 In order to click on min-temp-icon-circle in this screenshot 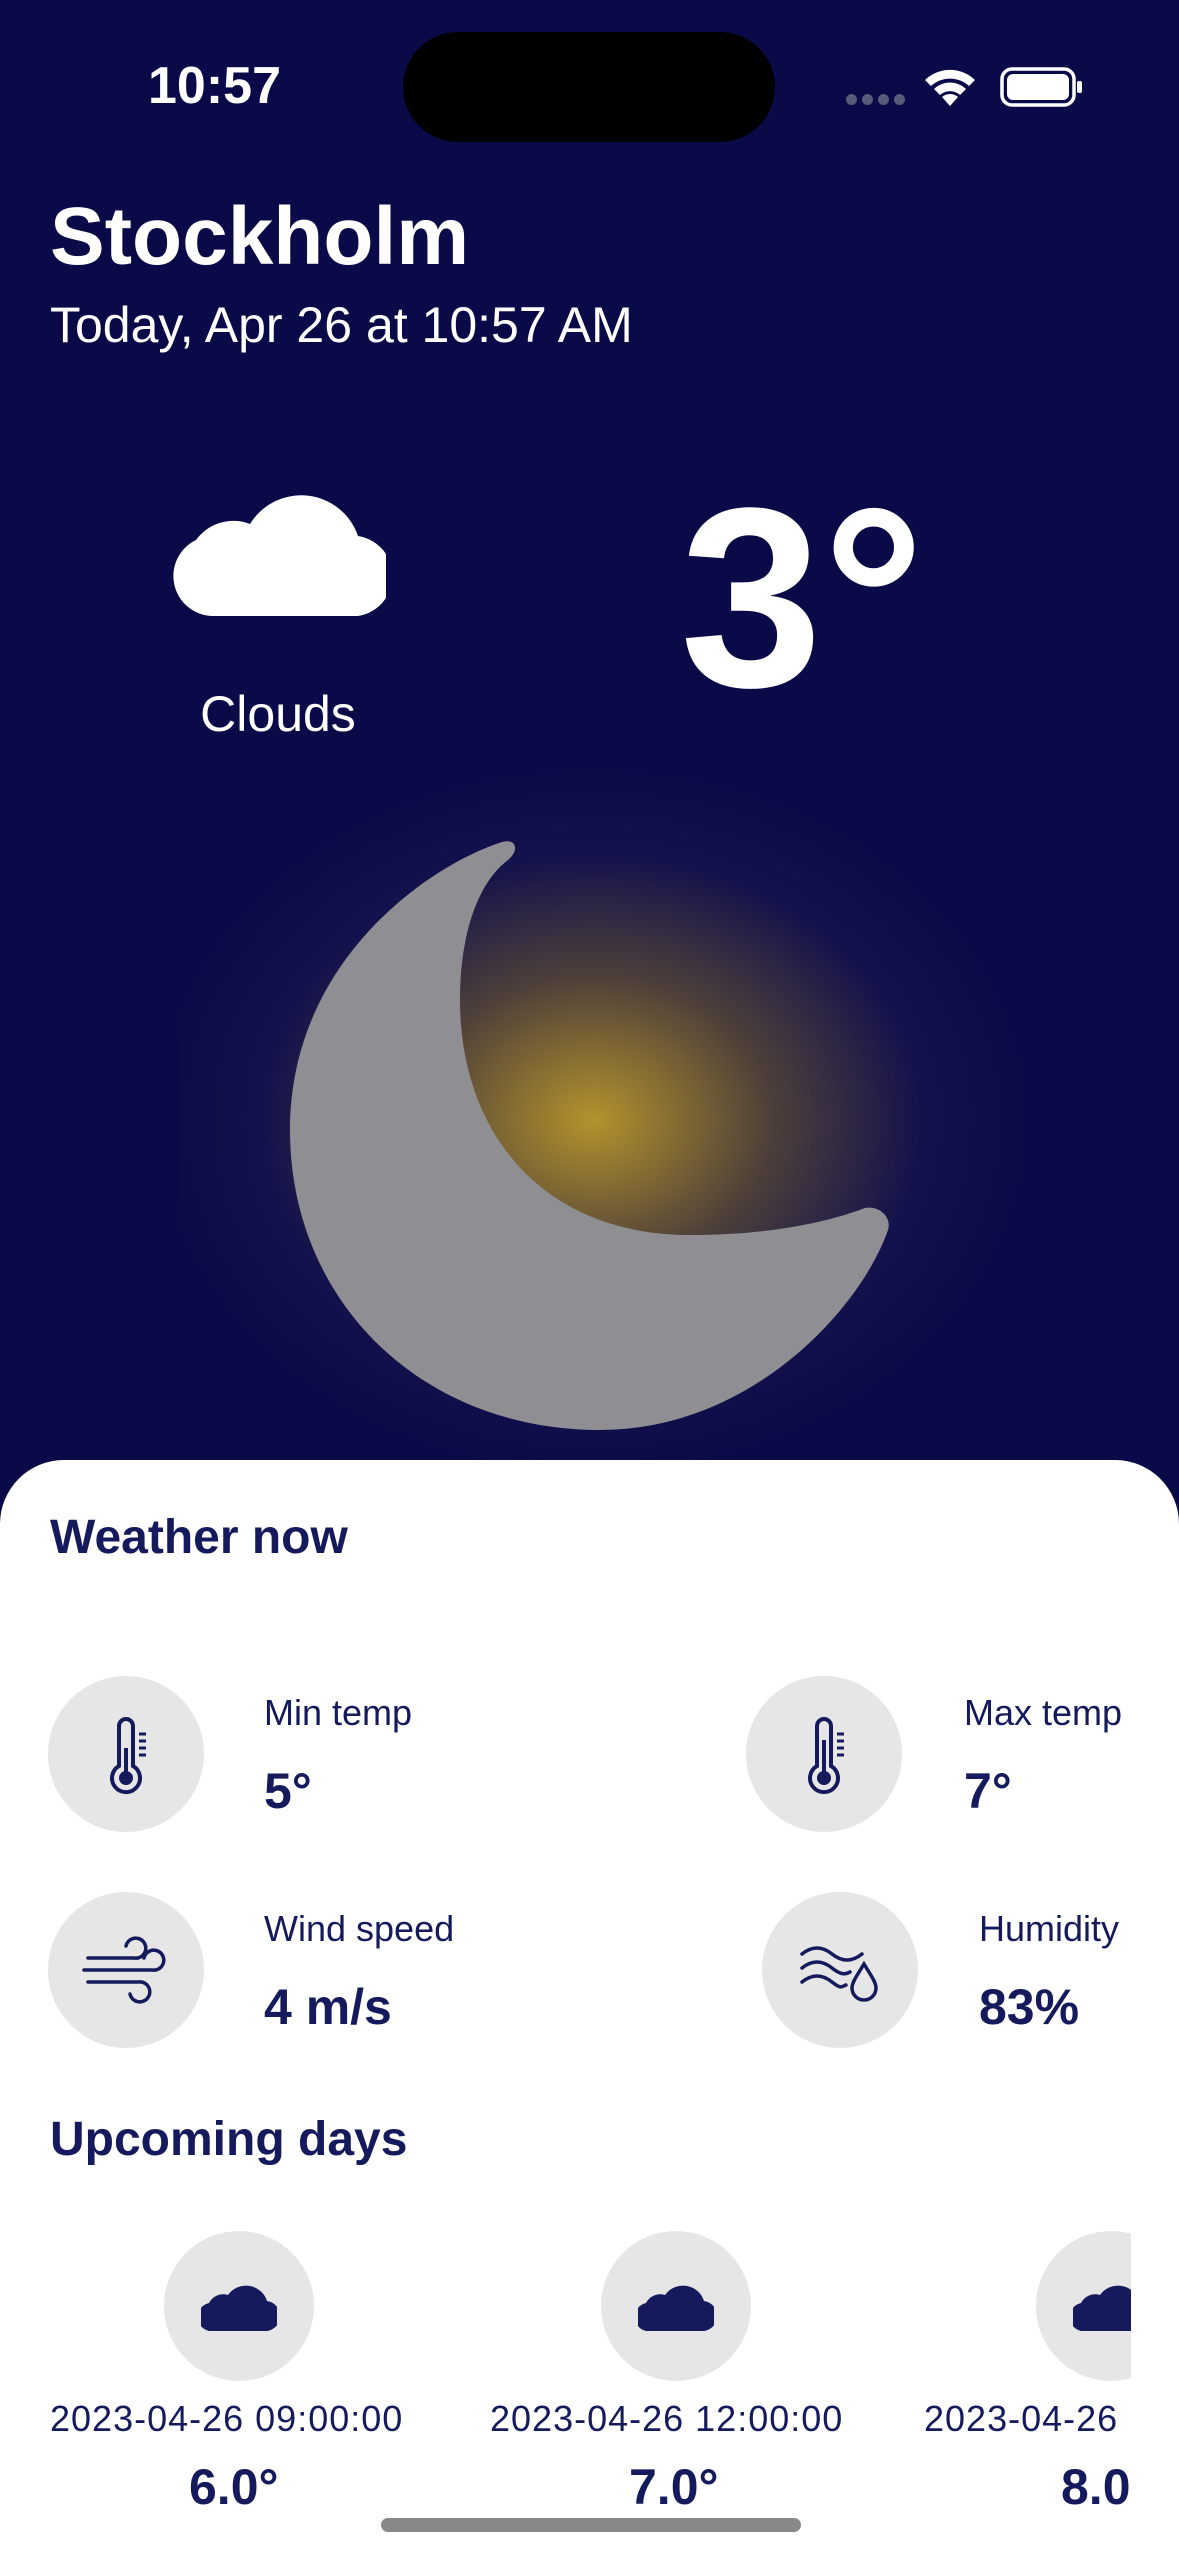, I will do `click(126, 1754)`.